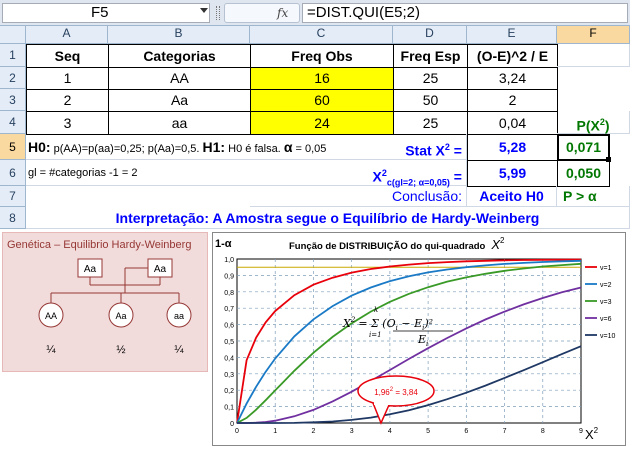  I want to click on x-tick-label: 5, so click(428, 431).